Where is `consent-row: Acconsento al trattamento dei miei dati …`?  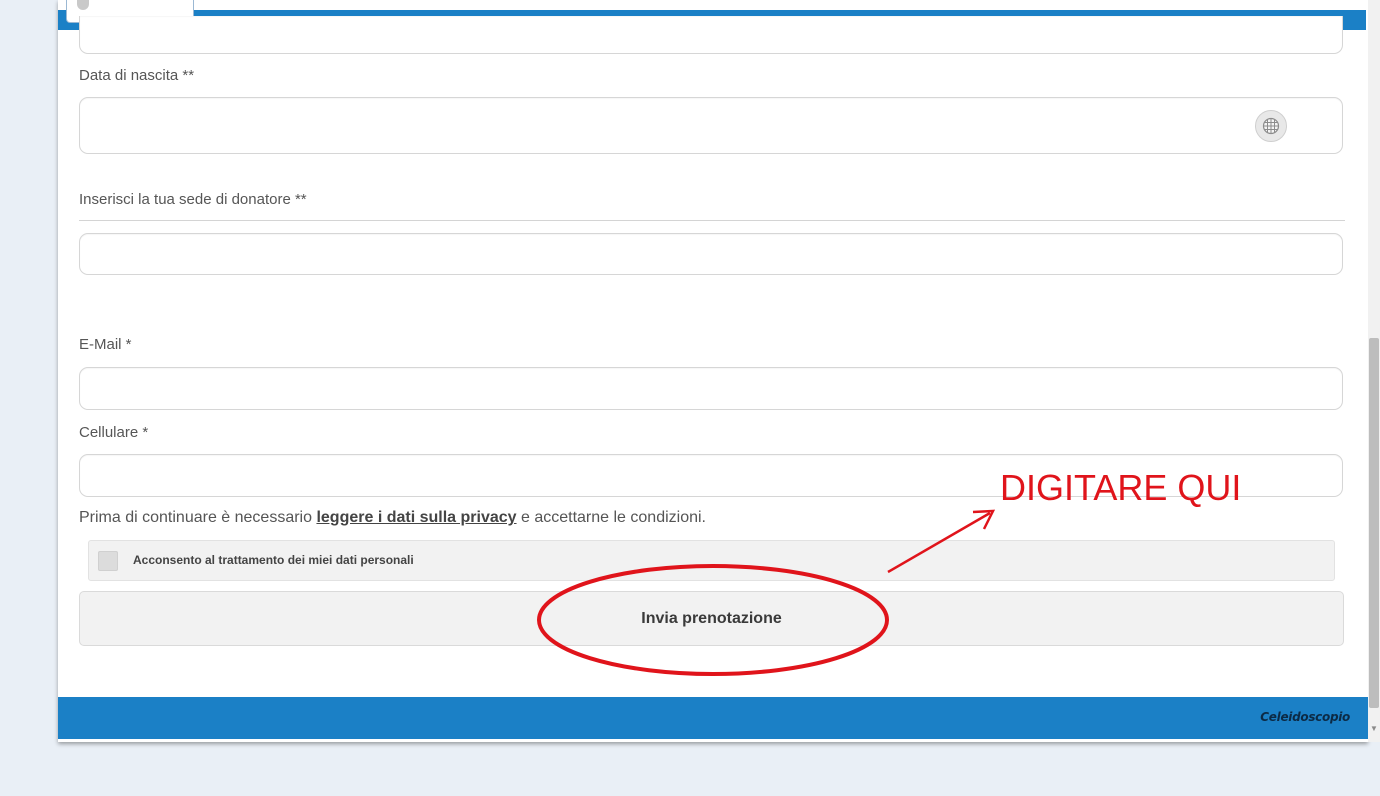 consent-row: Acconsento al trattamento dei miei dati … is located at coordinates (711, 560).